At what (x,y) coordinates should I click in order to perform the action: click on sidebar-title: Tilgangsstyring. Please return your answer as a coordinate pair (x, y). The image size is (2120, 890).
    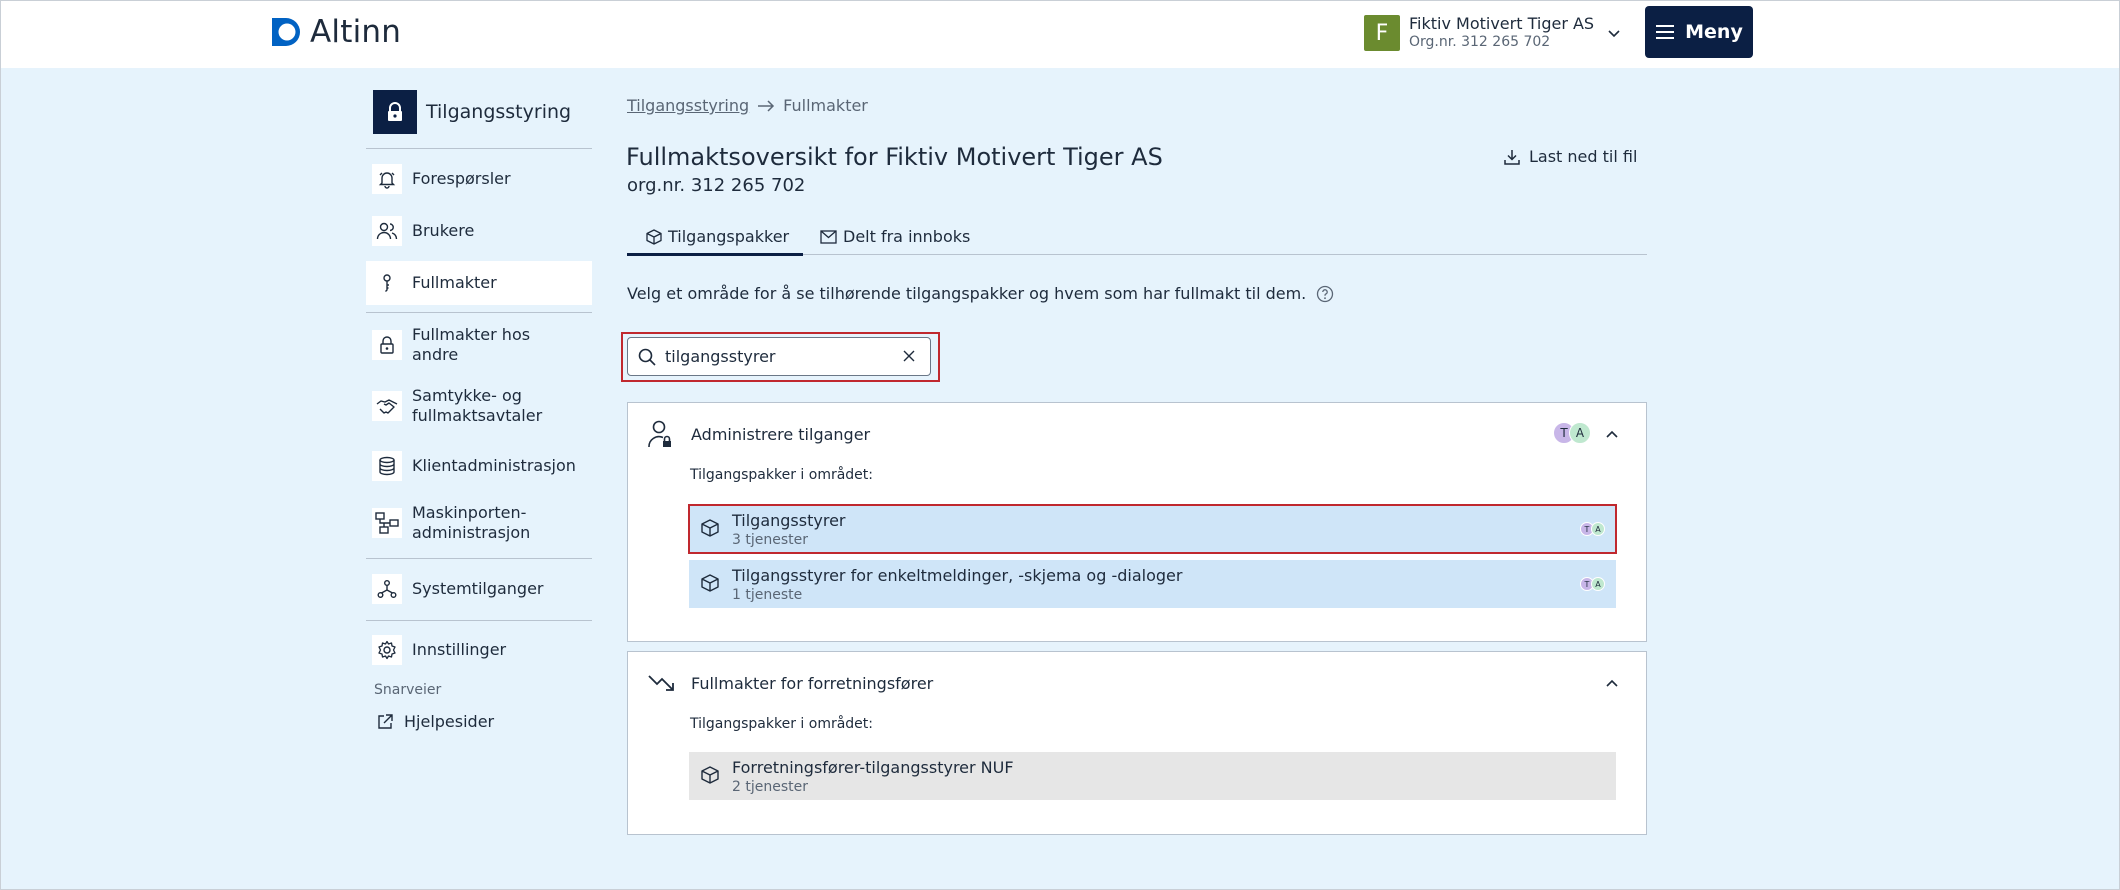
    Looking at the image, I should click on (472, 112).